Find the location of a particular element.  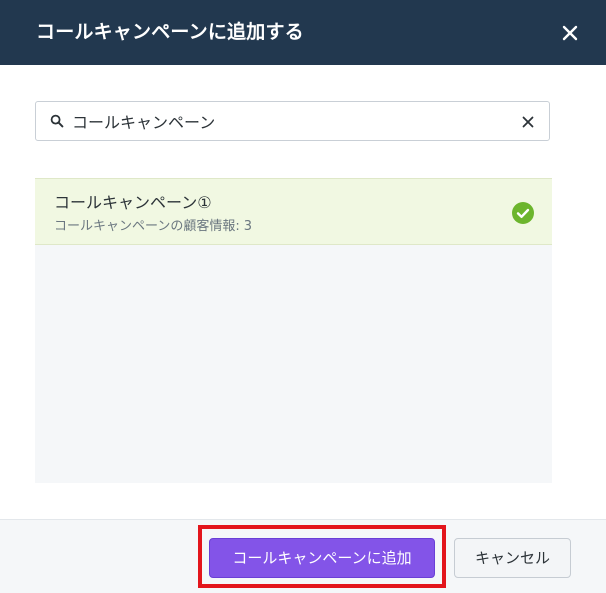

search-input is located at coordinates (292, 121).